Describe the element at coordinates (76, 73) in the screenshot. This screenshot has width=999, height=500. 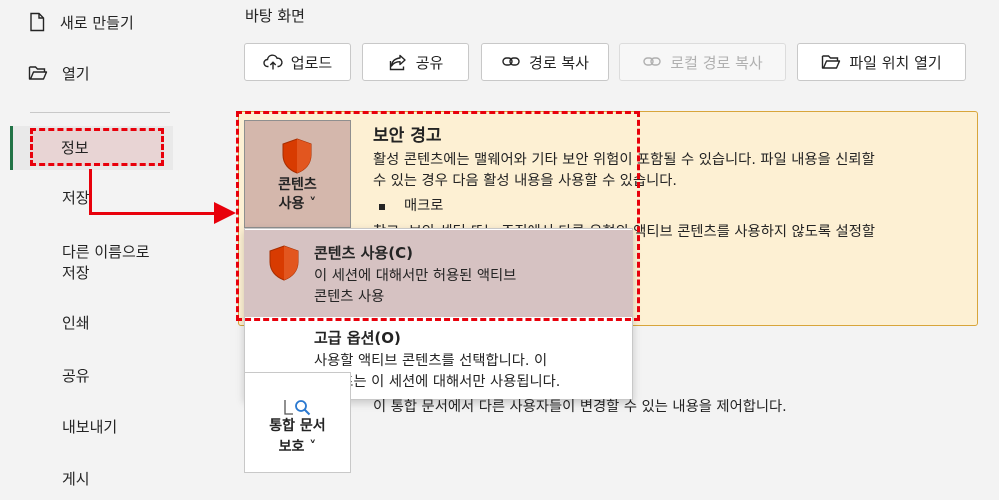
I see `sidebar-item-label: 열기` at that location.